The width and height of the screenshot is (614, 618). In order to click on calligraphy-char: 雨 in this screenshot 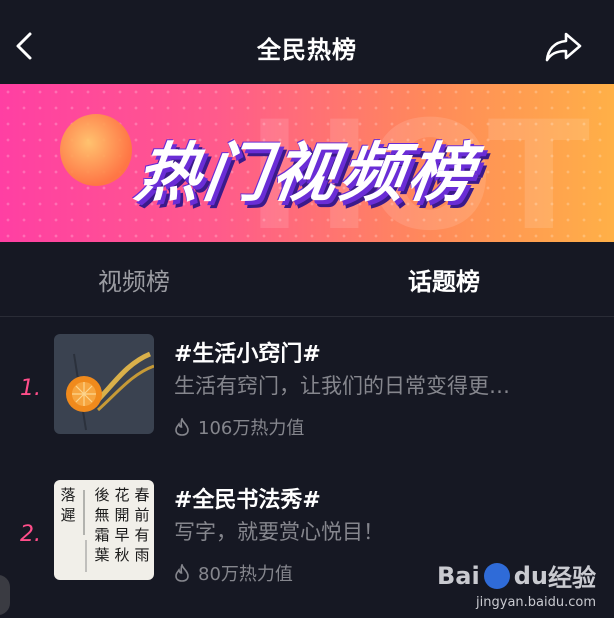, I will do `click(141, 555)`.